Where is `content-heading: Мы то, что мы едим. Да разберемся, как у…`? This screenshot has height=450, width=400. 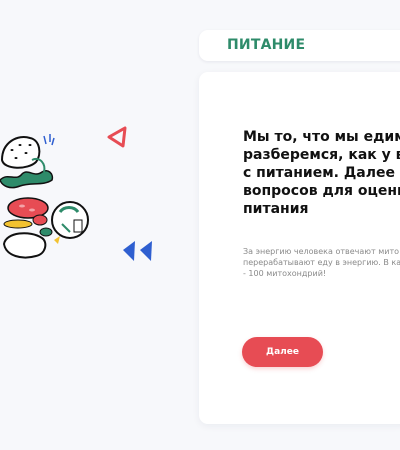 content-heading: Мы то, что мы едим. Да разберемся, как у… is located at coordinates (321, 173).